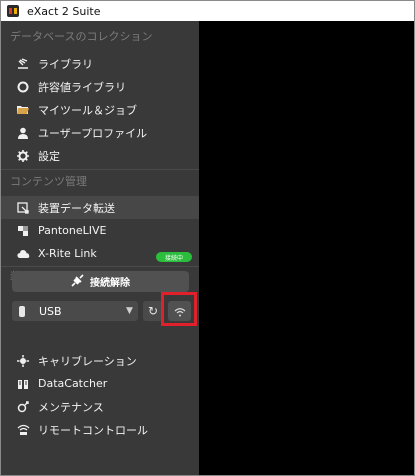 Image resolution: width=415 pixels, height=476 pixels. I want to click on refresh-button: ↻, so click(153, 311).